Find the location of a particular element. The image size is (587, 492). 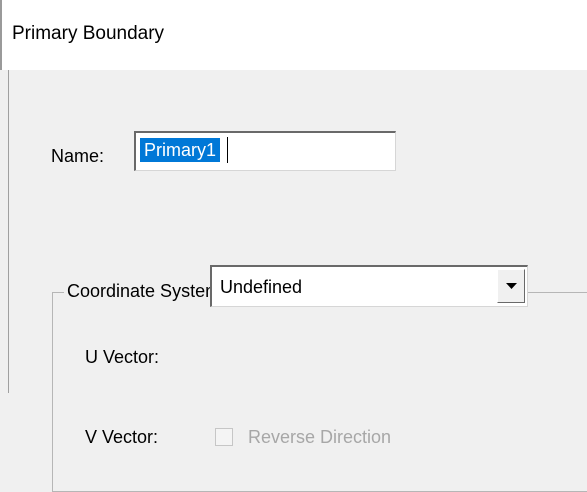

chevron-down-icon is located at coordinates (511, 286).